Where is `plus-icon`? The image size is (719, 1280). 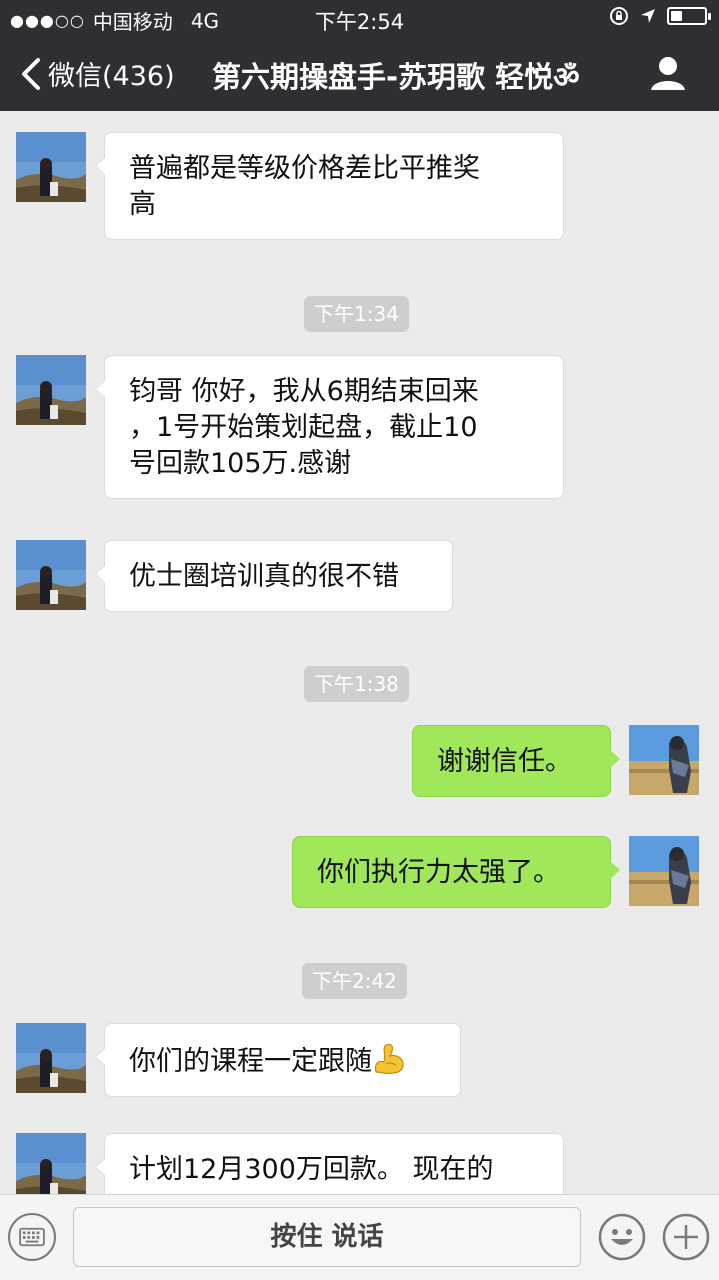
plus-icon is located at coordinates (686, 1237).